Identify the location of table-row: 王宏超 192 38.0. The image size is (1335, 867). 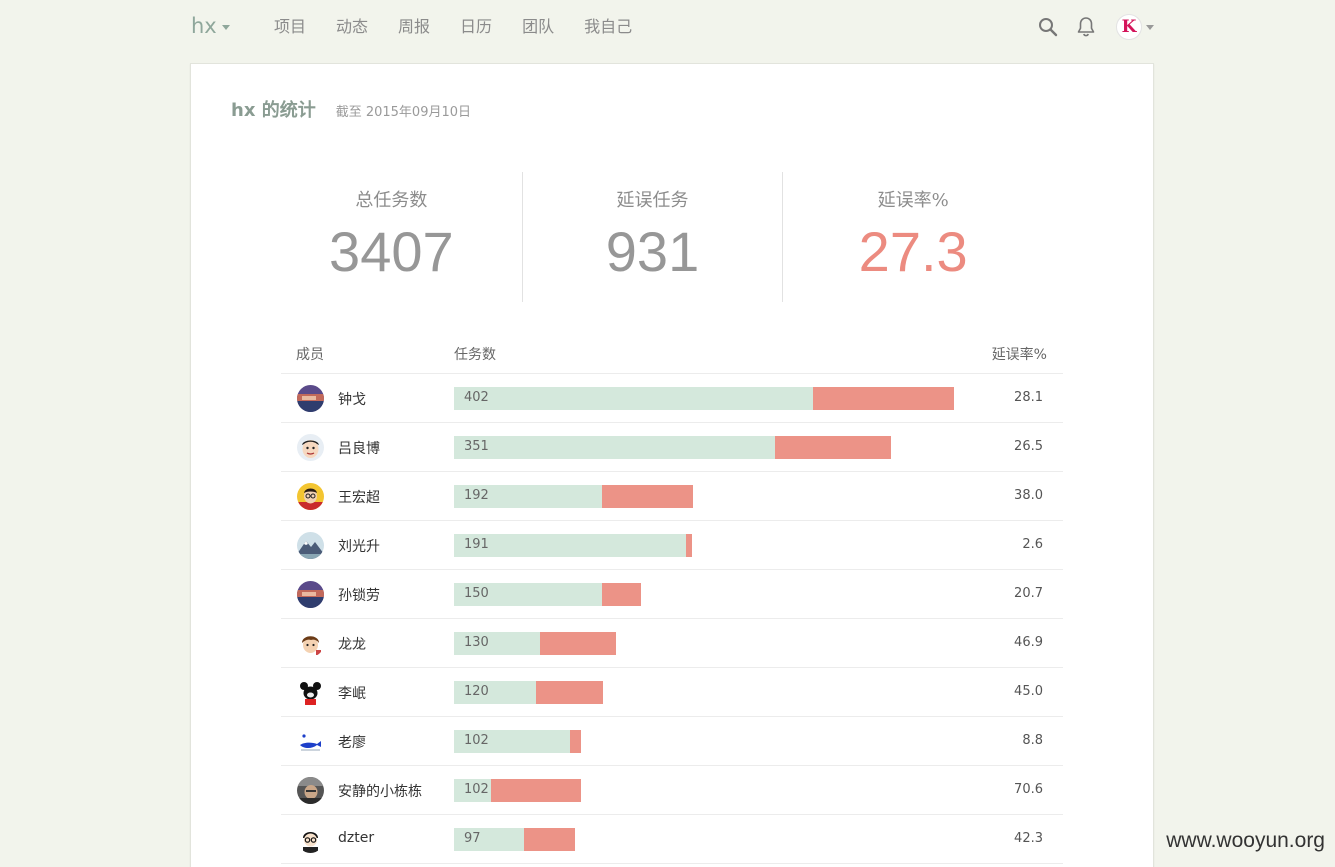
(672, 496).